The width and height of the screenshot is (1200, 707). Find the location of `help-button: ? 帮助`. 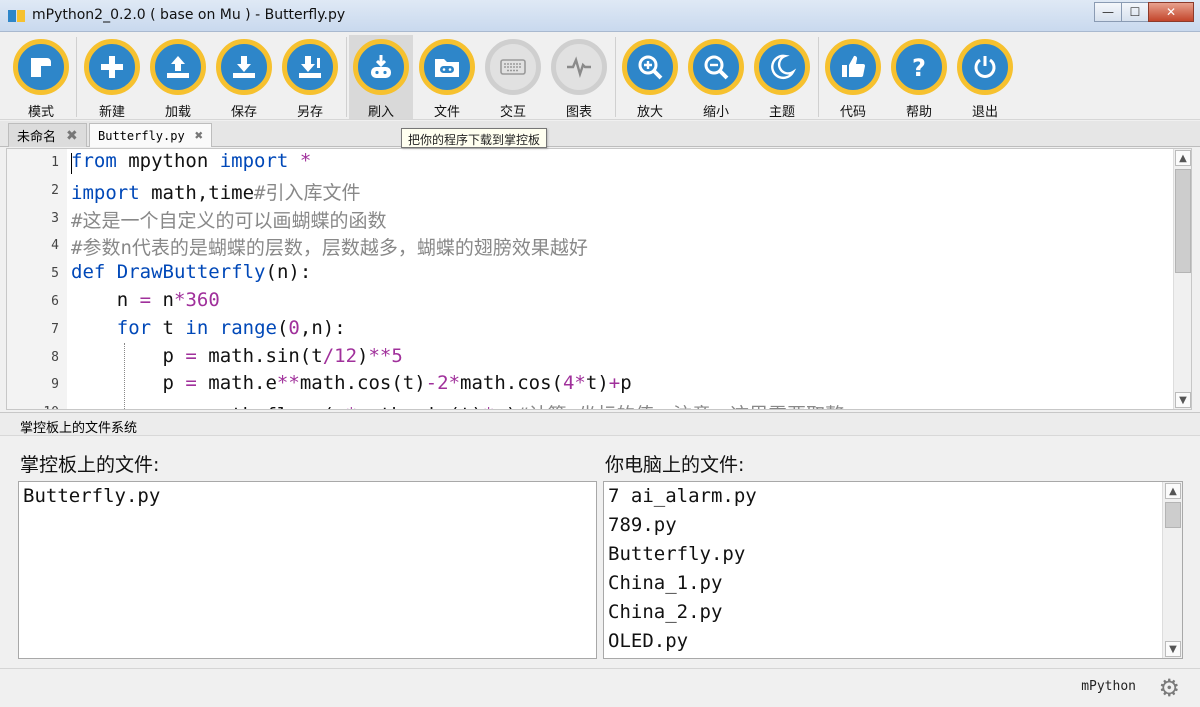

help-button: ? 帮助 is located at coordinates (919, 77).